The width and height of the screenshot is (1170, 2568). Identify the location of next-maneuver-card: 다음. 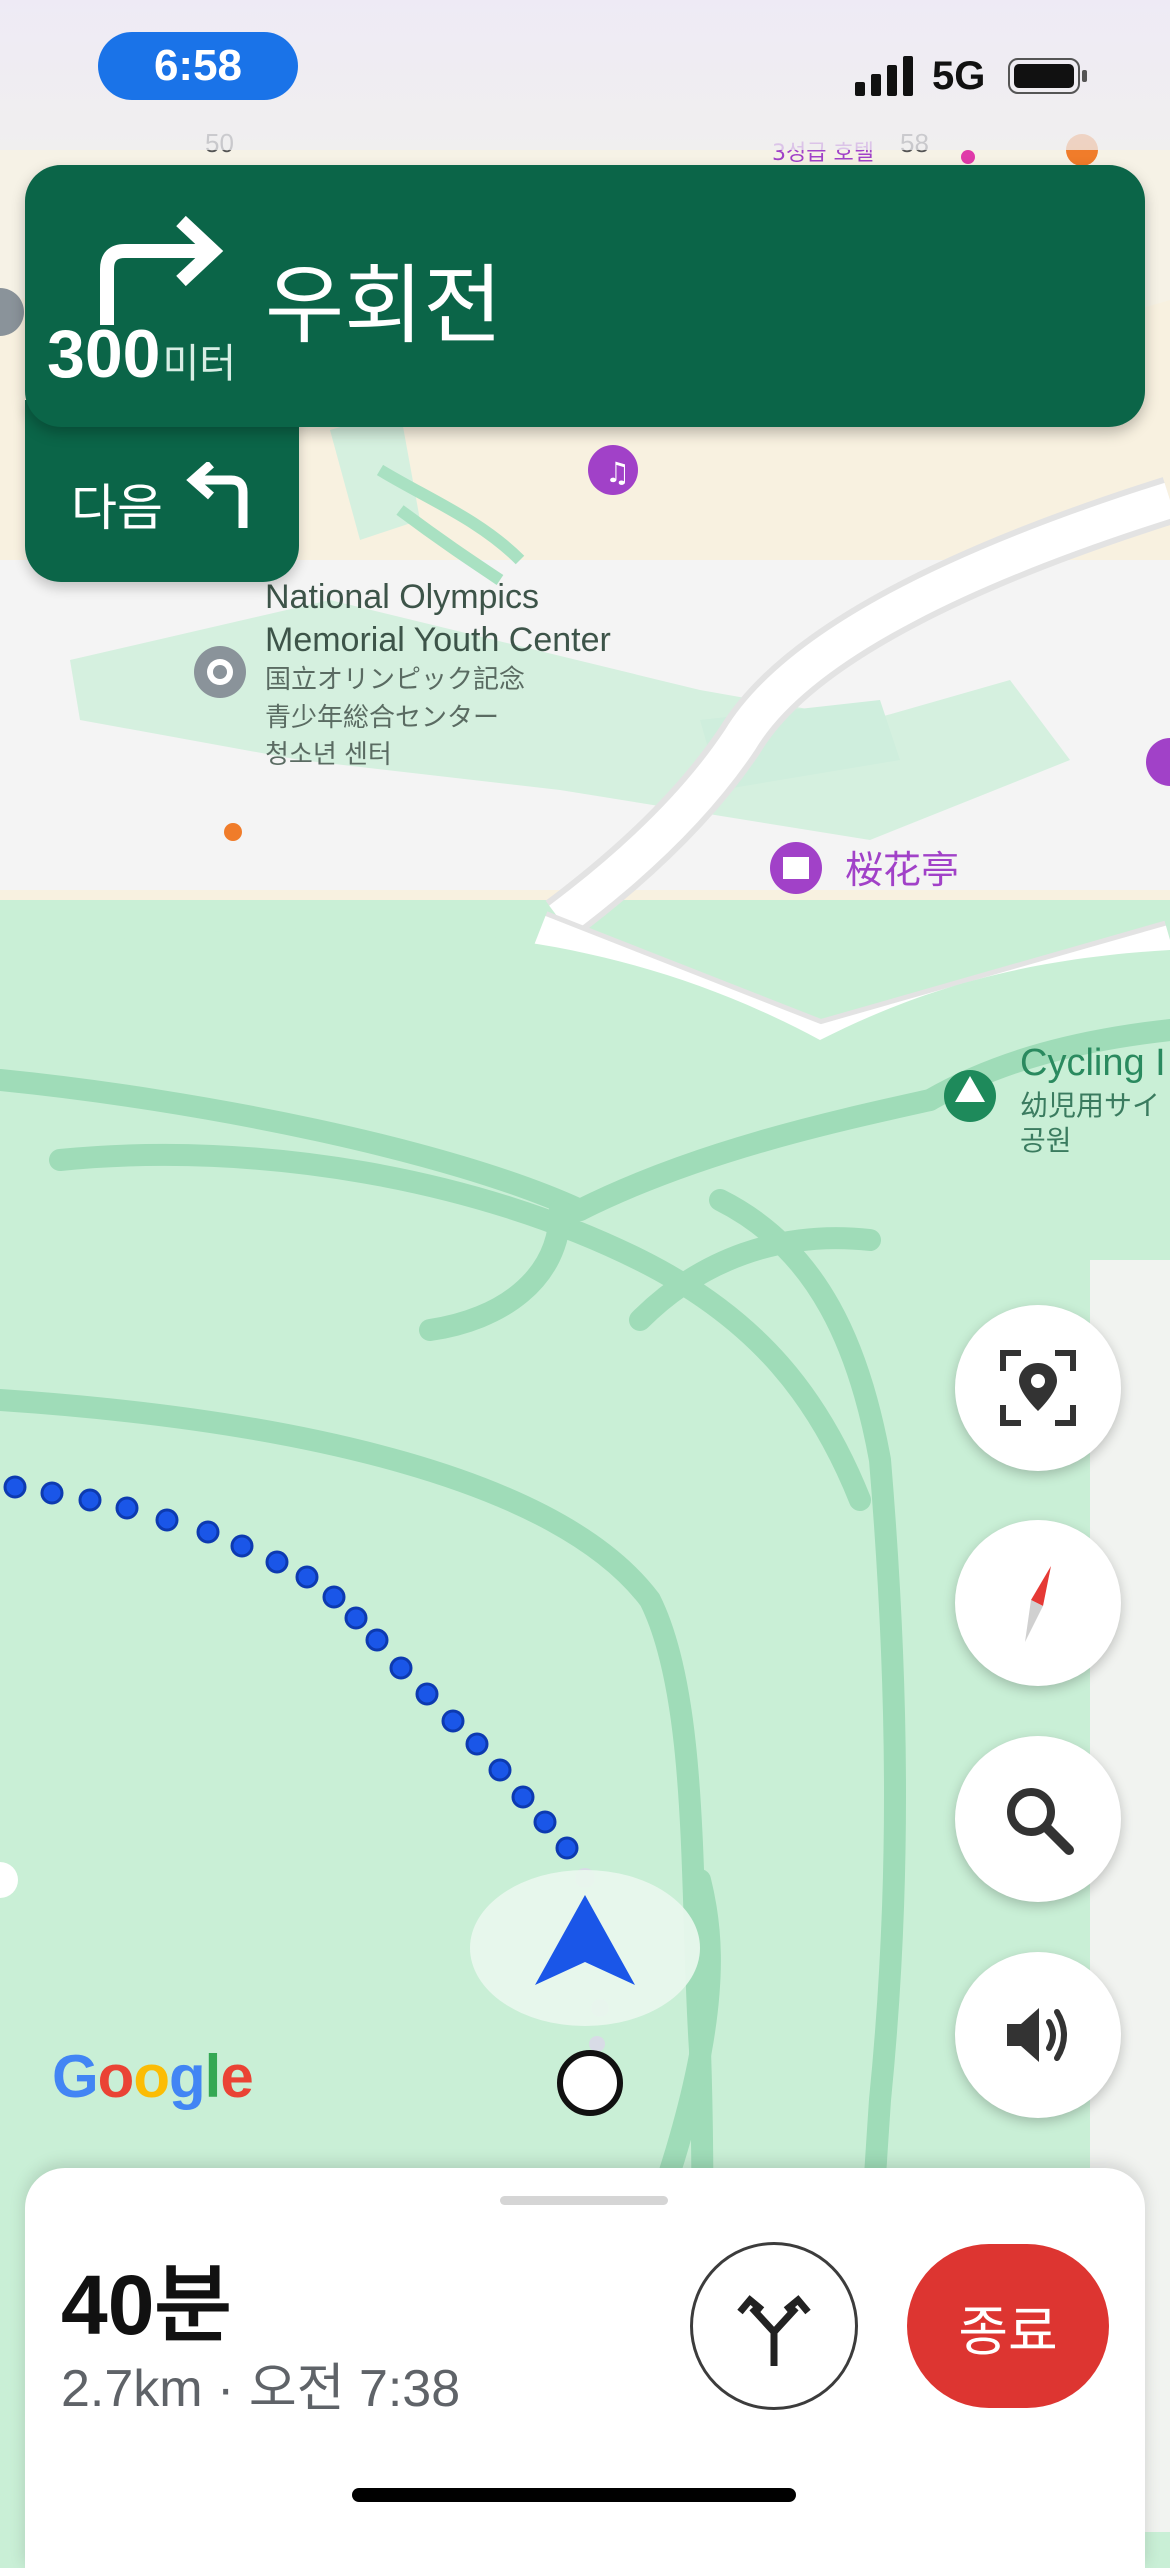
(162, 491).